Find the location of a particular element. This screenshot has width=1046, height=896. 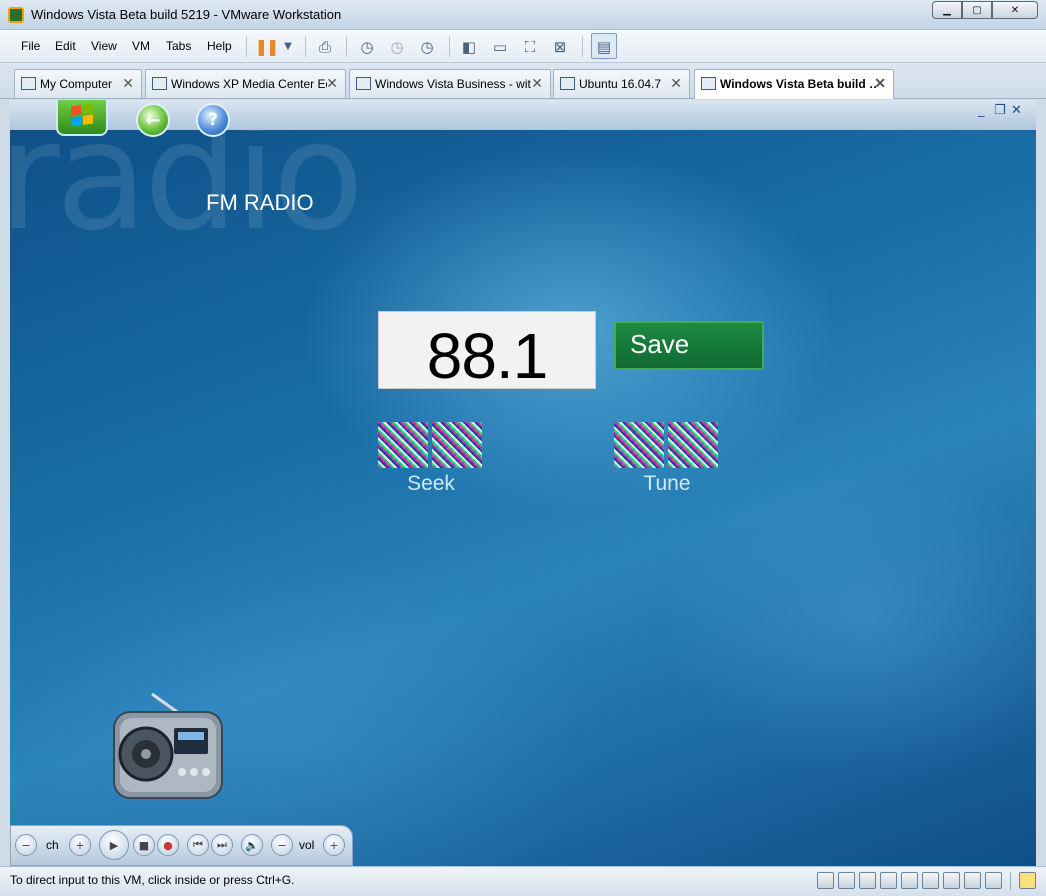

vmware-app-icon is located at coordinates (16, 15).